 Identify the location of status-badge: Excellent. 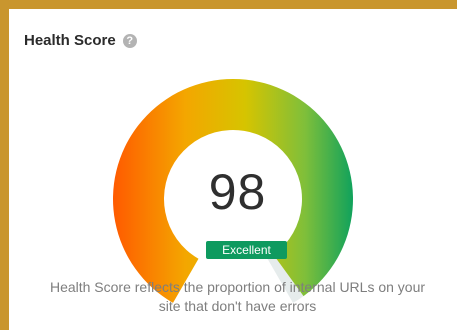
(246, 250).